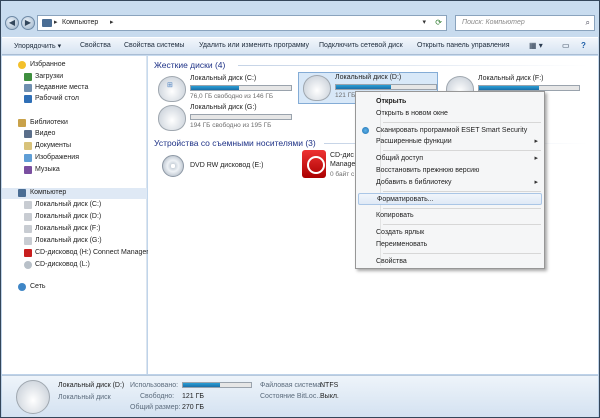  I want to click on menu-create-shortcut: Создать ярлык, so click(450, 233).